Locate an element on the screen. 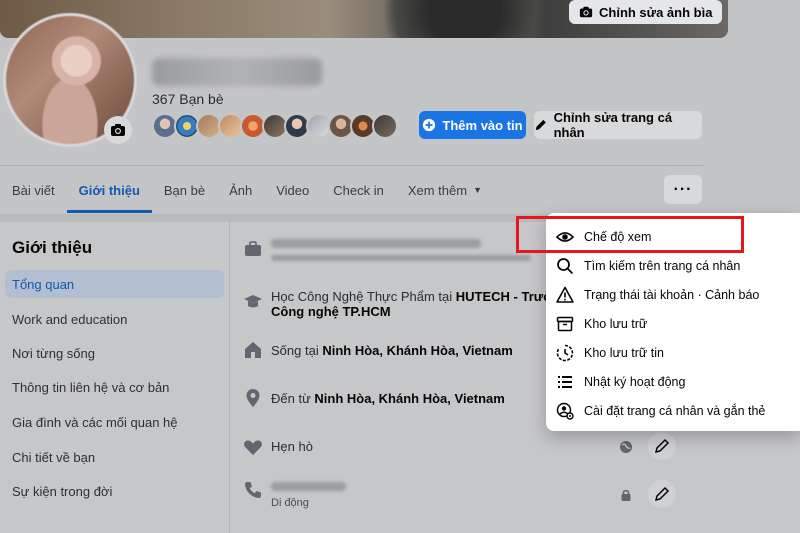 The height and width of the screenshot is (533, 800). menu-item-label: Tìm kiếm trên trang cá nhân is located at coordinates (662, 266).